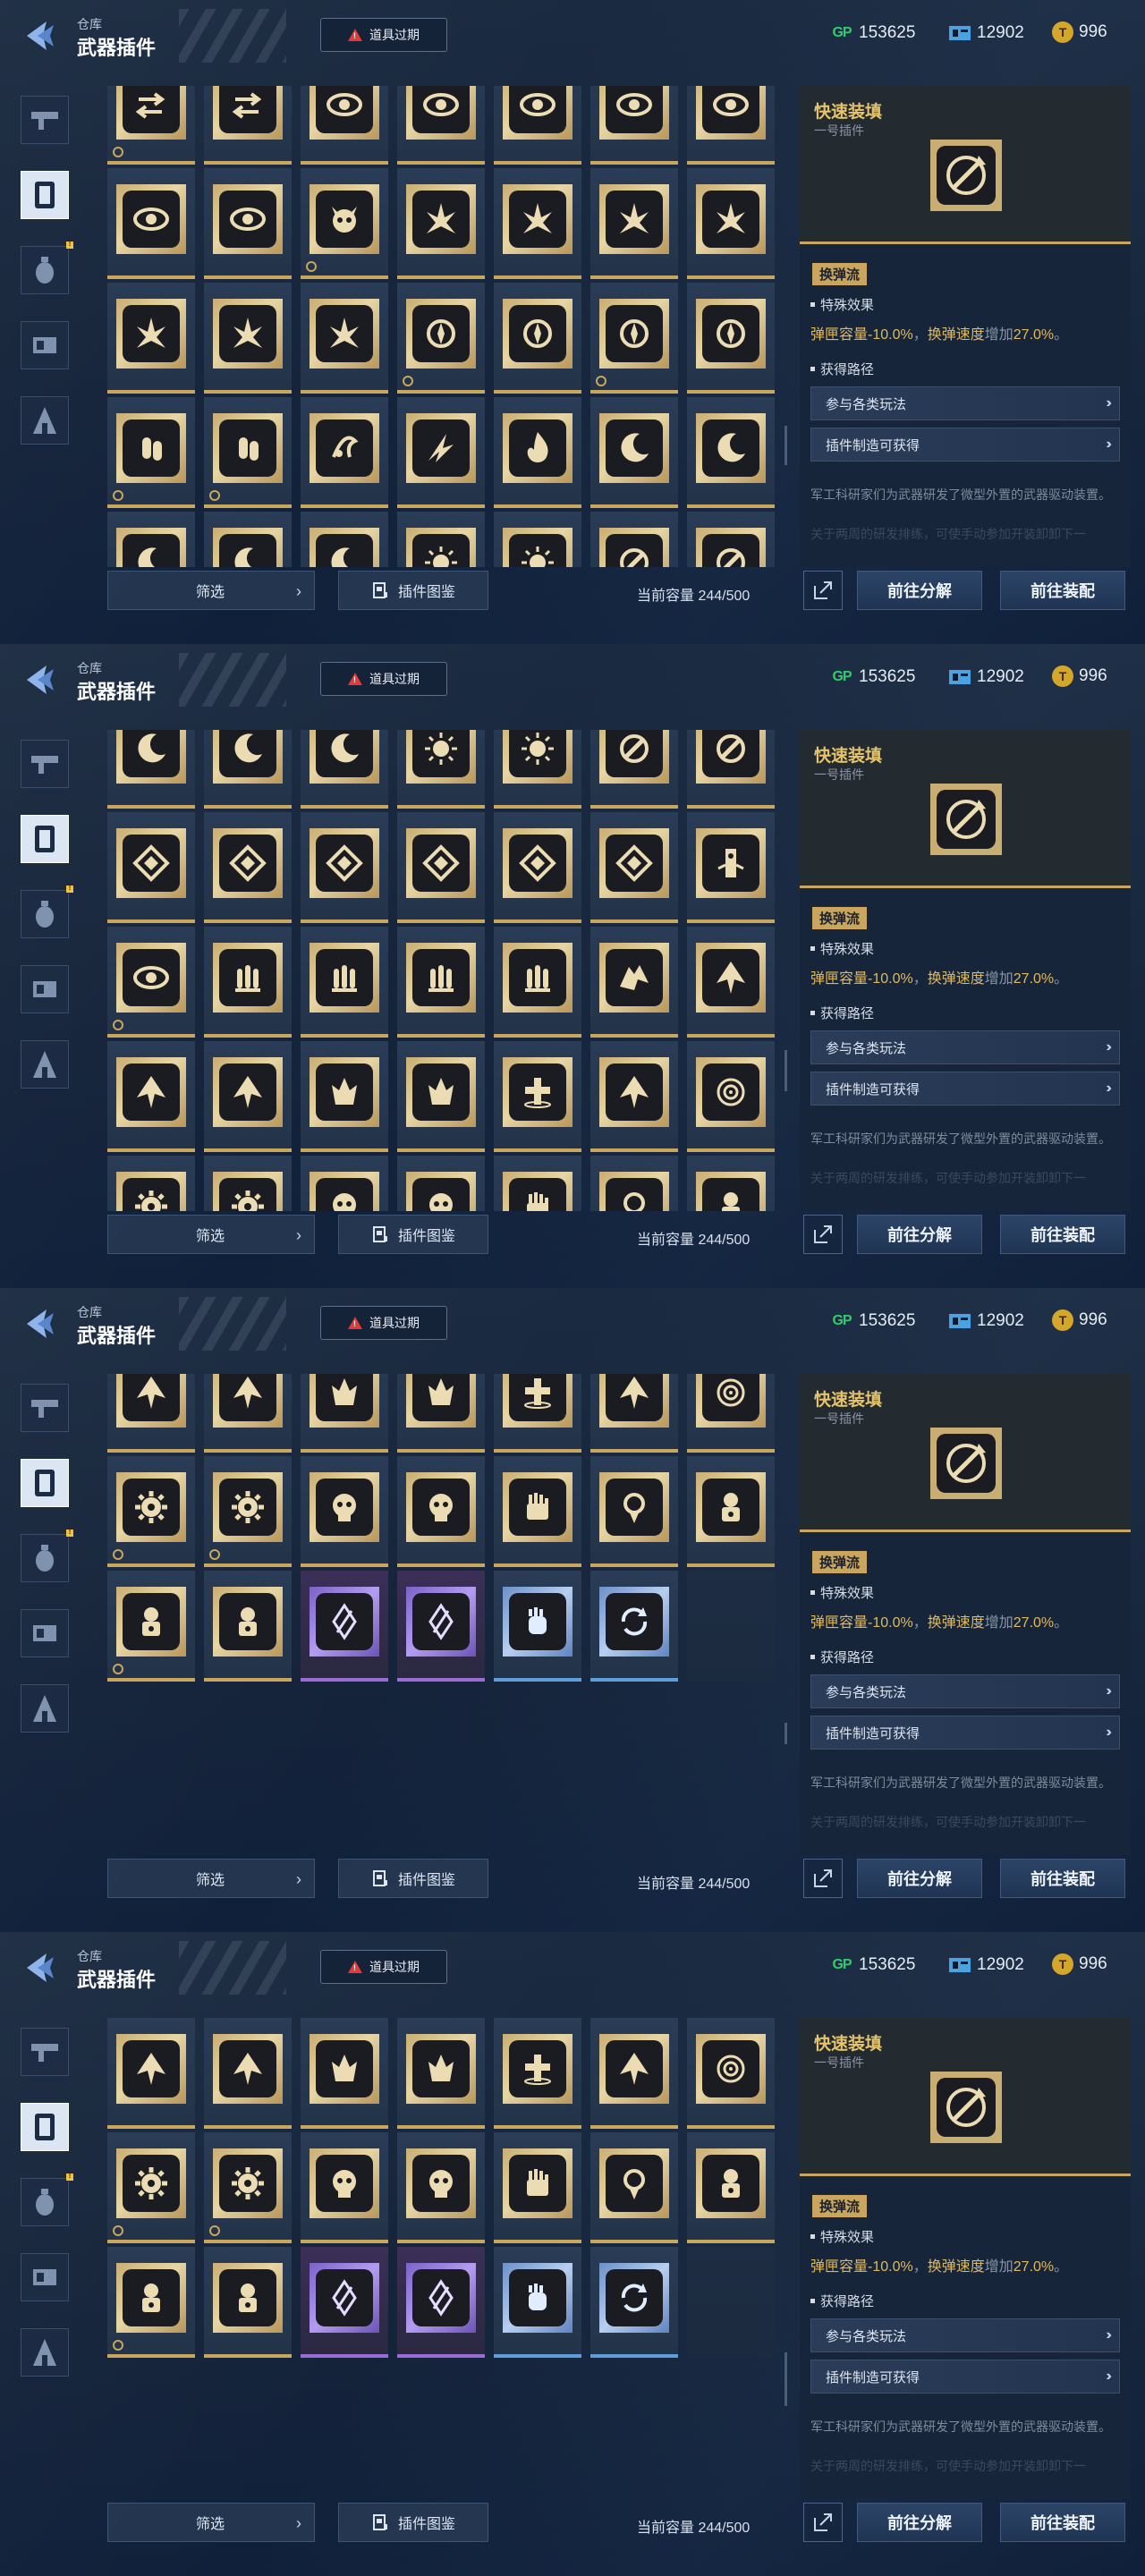  I want to click on external-link-button, so click(823, 2522).